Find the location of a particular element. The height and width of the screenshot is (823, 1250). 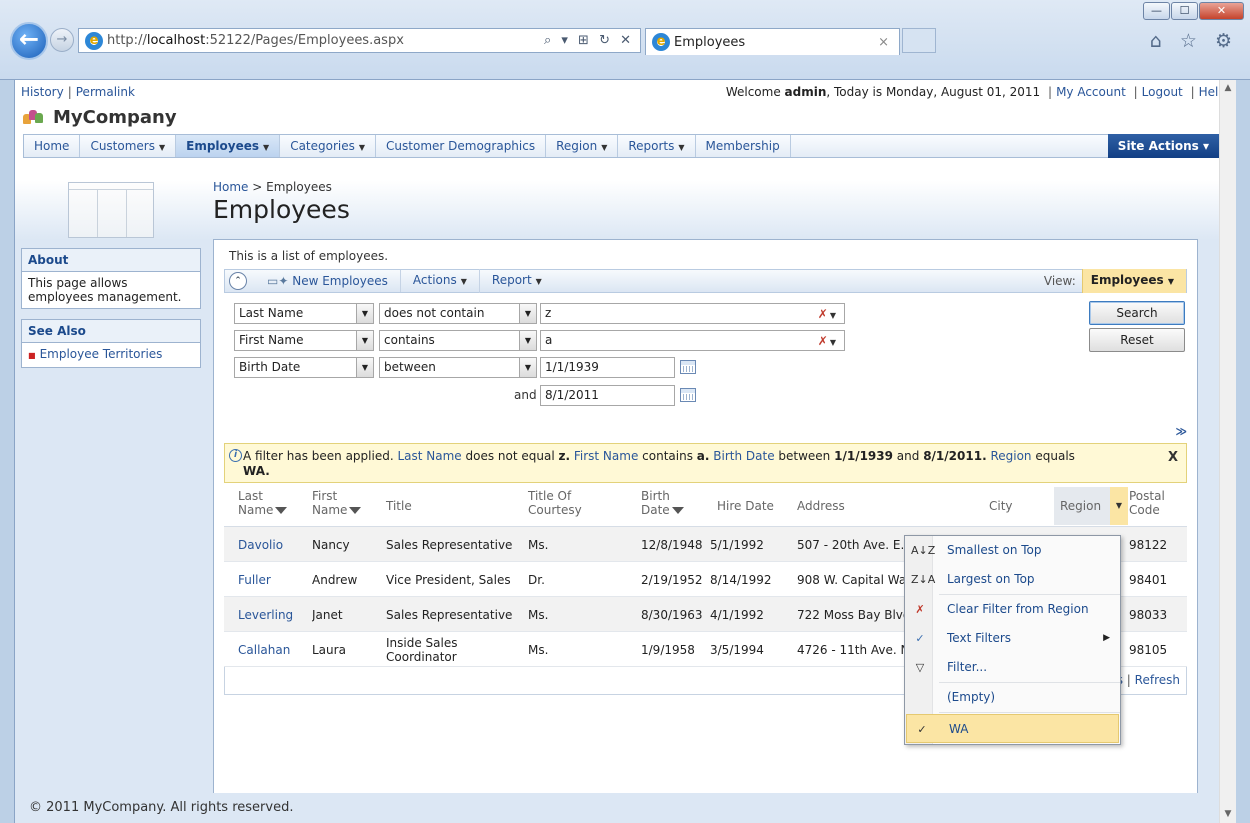

column-header-last-name: Last Name is located at coordinates (263, 503).